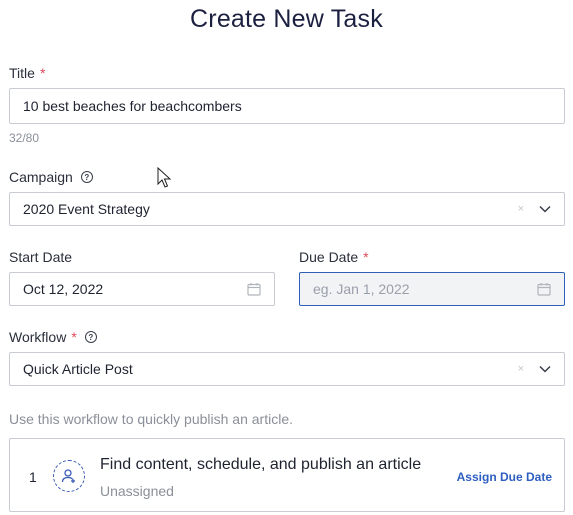 Image resolution: width=573 pixels, height=515 pixels. Describe the element at coordinates (86, 209) in the screenshot. I see `campaign-select-value: 2020 Event Strategy` at that location.